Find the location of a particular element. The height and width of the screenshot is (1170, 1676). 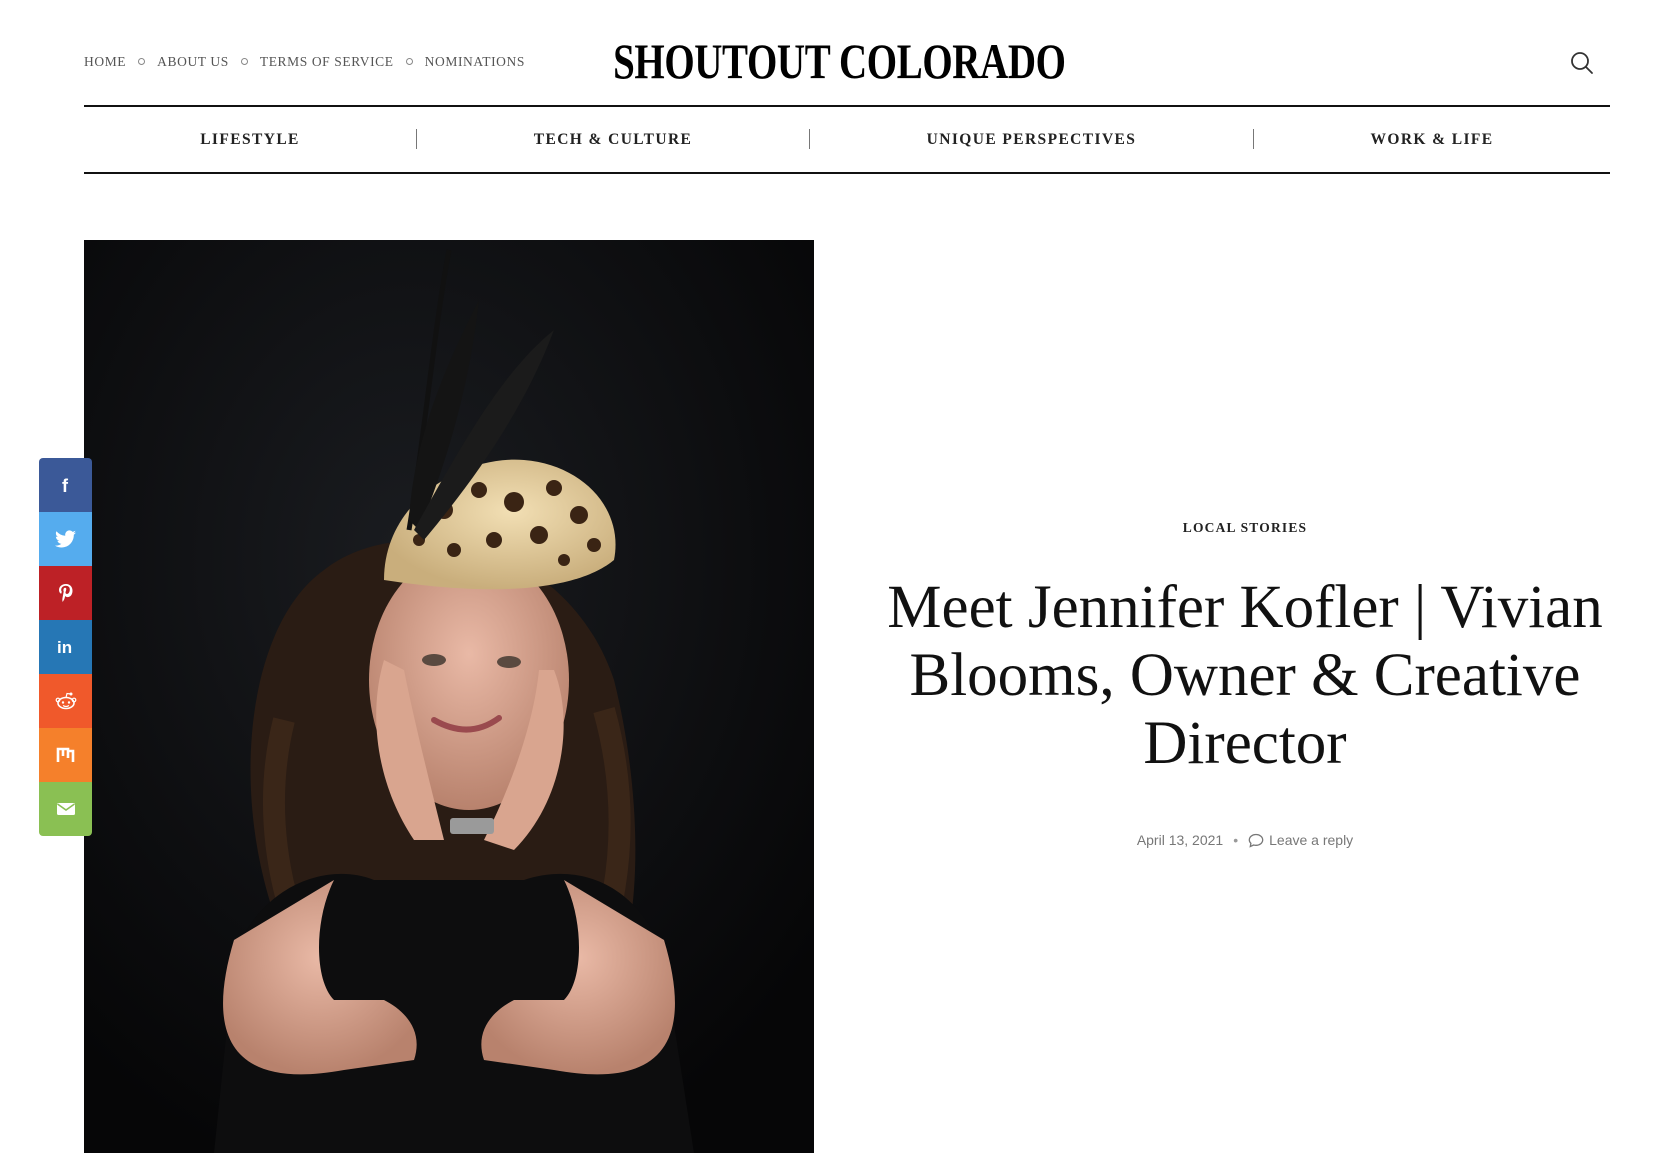

pinterest-icon is located at coordinates (65, 593).